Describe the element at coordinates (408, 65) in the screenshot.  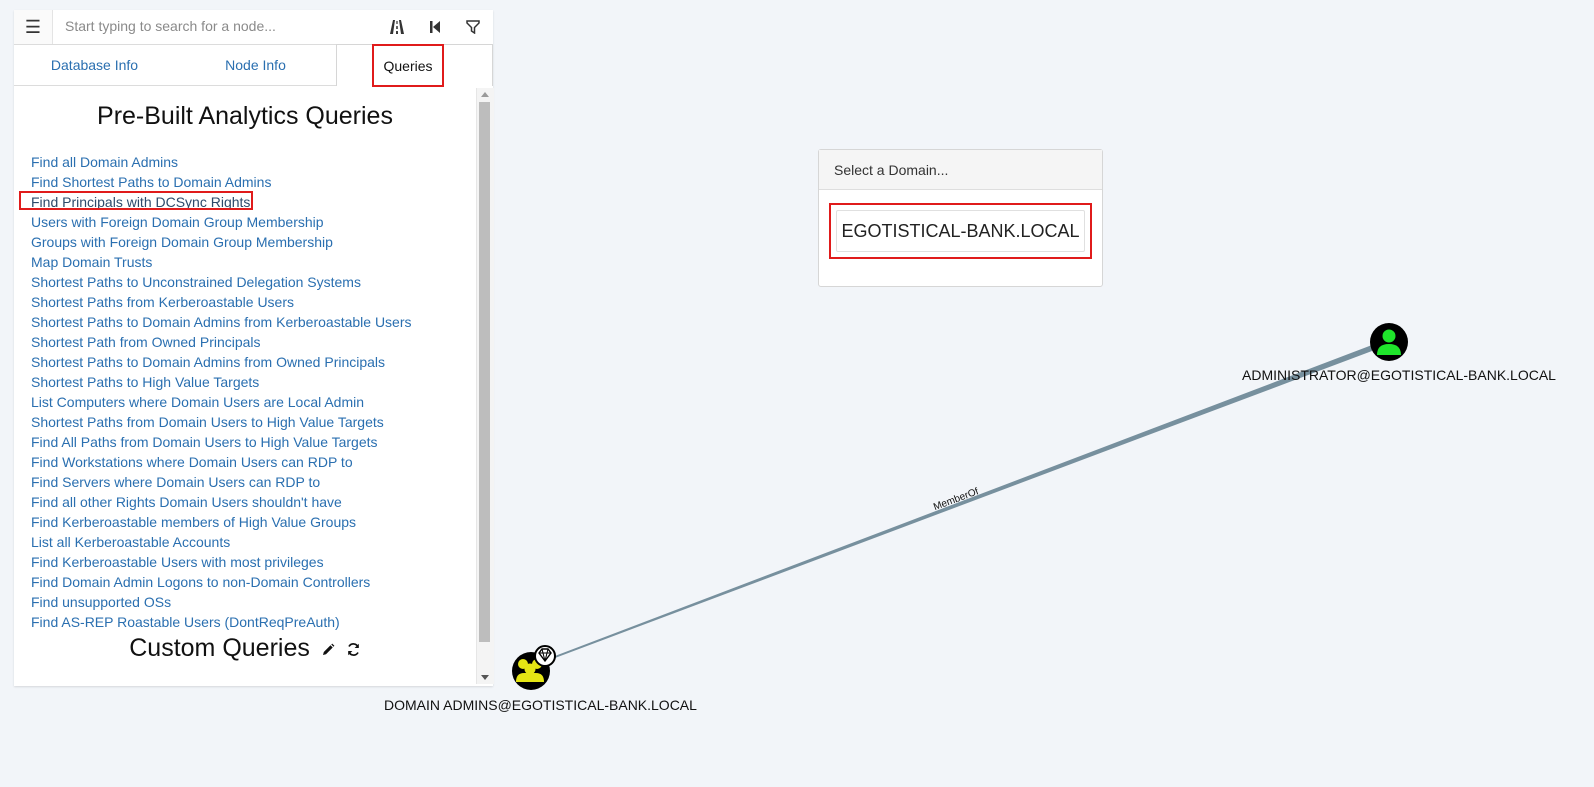
I see `tab-queries: Queries` at that location.